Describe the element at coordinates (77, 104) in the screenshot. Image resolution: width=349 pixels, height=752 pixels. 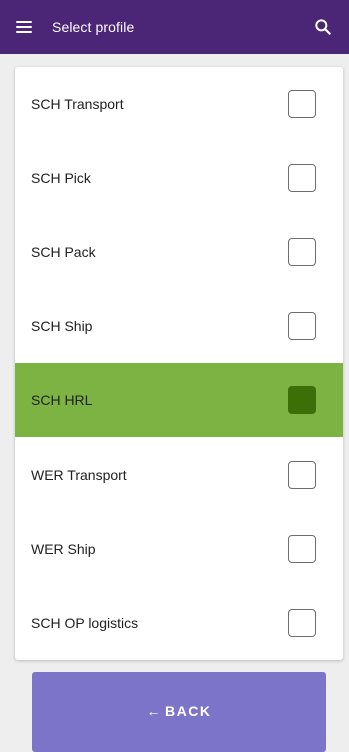
I see `profile-label: SCH Transport` at that location.